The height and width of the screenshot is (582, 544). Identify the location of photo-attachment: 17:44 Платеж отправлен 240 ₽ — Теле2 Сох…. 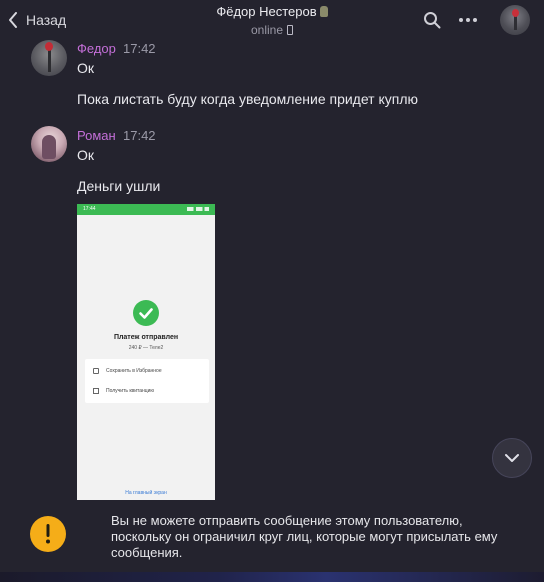
(146, 352).